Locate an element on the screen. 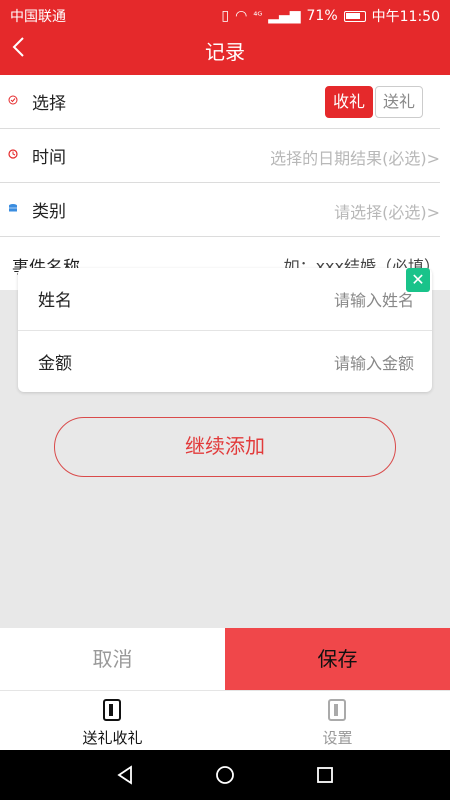 Image resolution: width=450 pixels, height=800 pixels. cancel-button: 取消 is located at coordinates (112, 659).